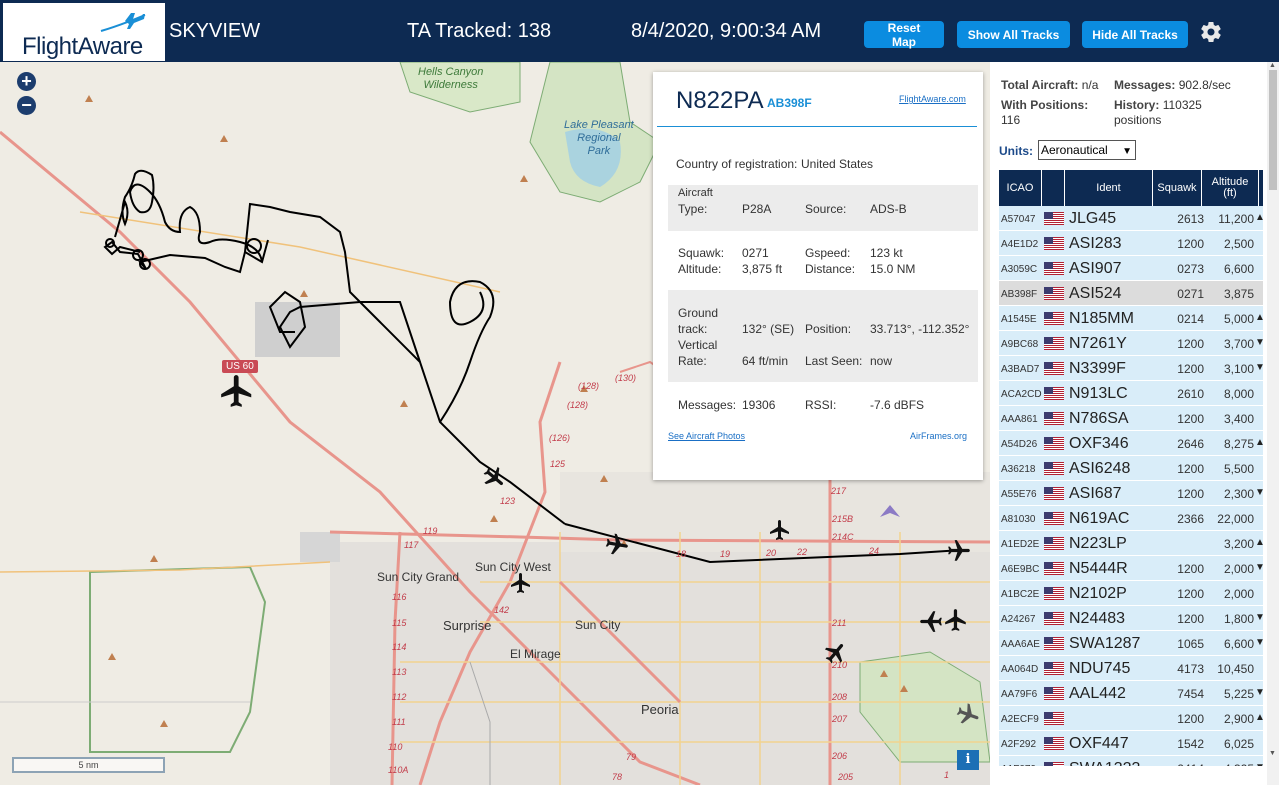  Describe the element at coordinates (398, 770) in the screenshot. I see `road-110a: 110A` at that location.